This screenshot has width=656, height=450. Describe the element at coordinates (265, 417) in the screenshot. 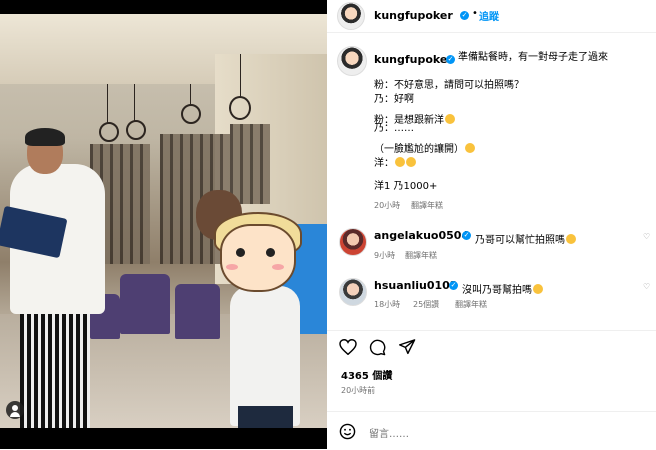

I see `boy-pants` at that location.